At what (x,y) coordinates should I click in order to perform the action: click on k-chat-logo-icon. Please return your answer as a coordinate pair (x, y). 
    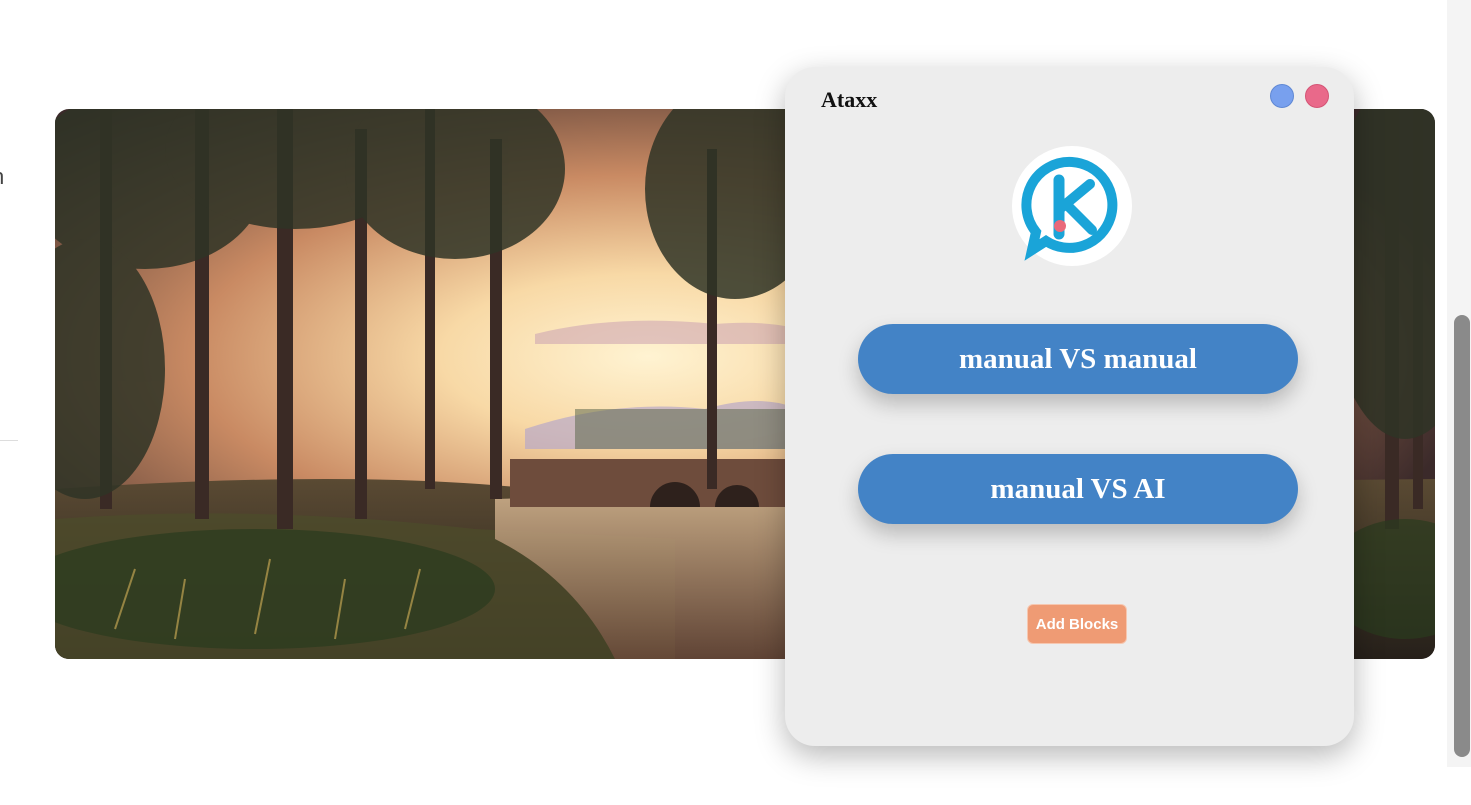
    Looking at the image, I should click on (1072, 206).